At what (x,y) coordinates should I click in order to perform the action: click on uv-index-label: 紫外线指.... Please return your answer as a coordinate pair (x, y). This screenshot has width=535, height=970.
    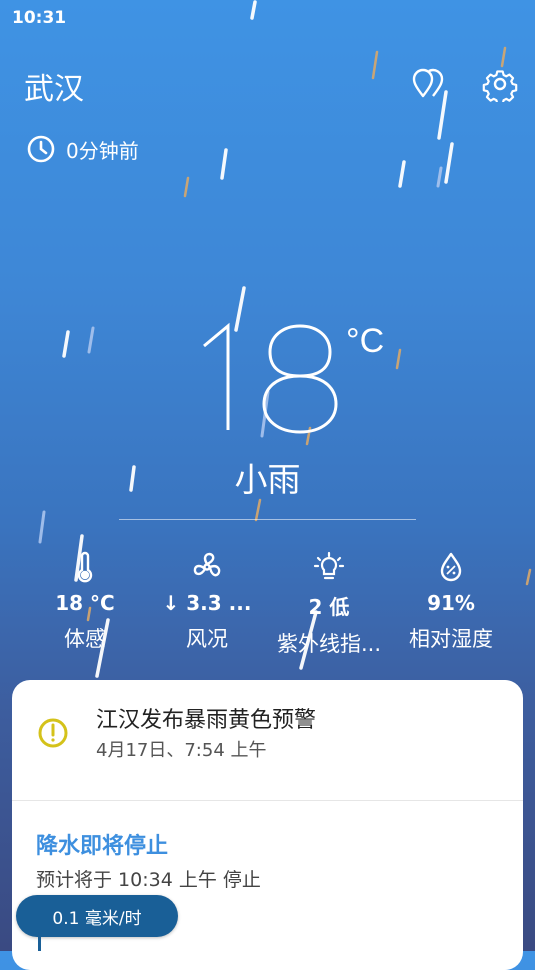
    Looking at the image, I should click on (329, 644).